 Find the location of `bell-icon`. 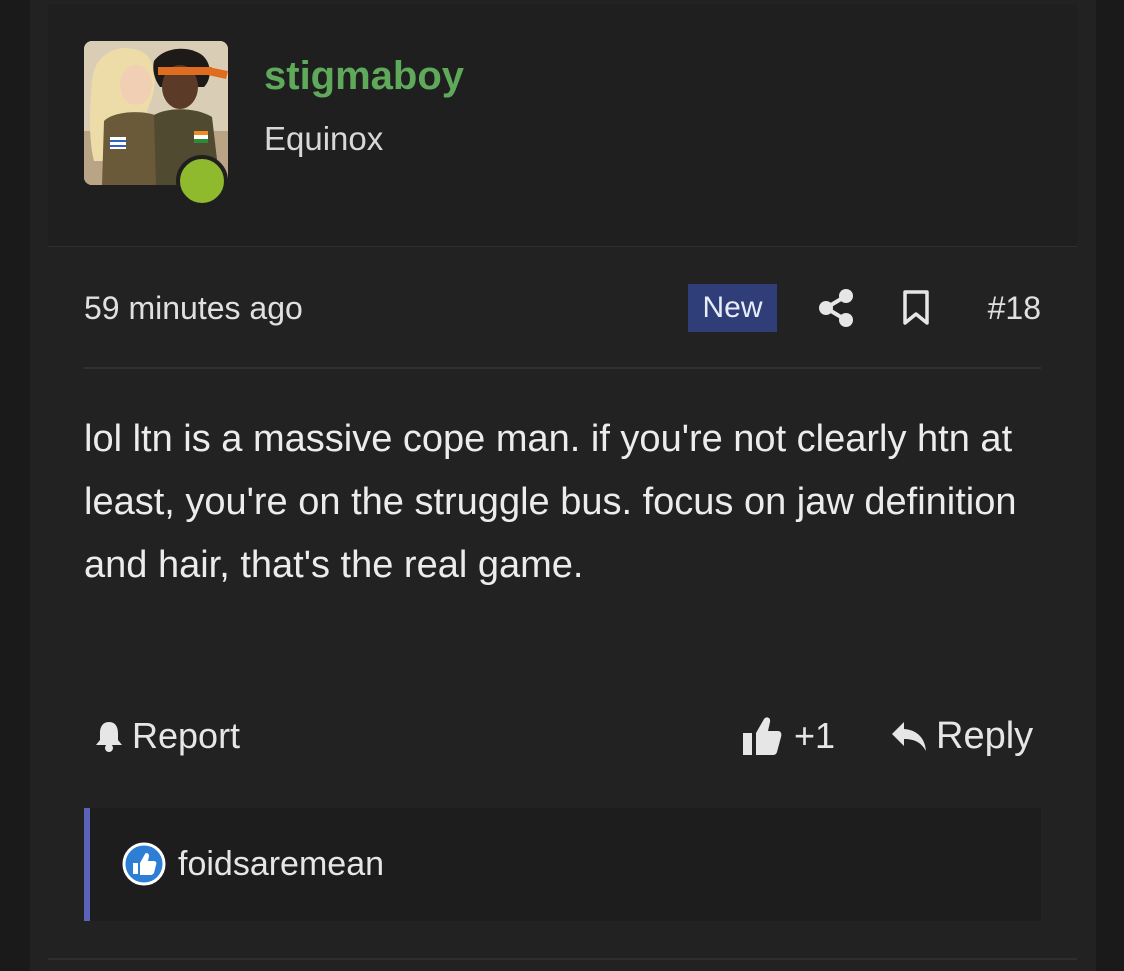

bell-icon is located at coordinates (109, 737).